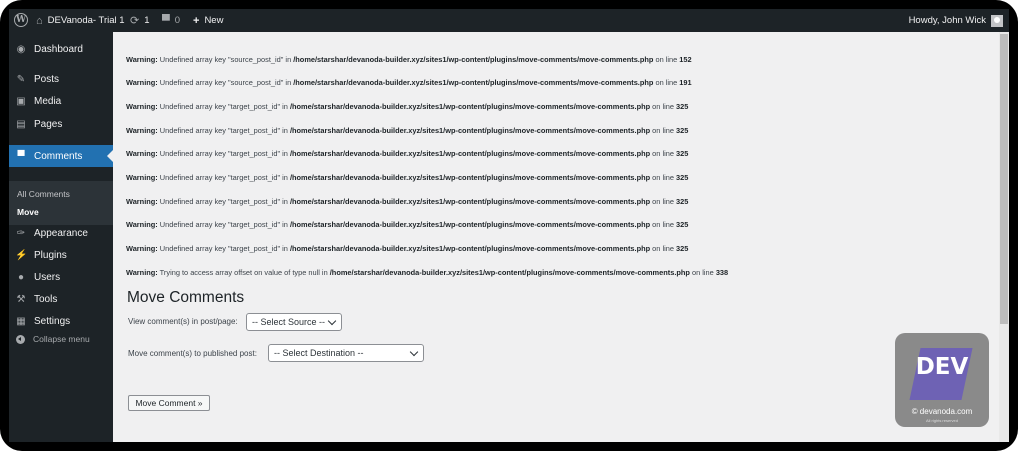 The height and width of the screenshot is (451, 1018). I want to click on sidebar-item-tools: ⚒ Tools, so click(61, 299).